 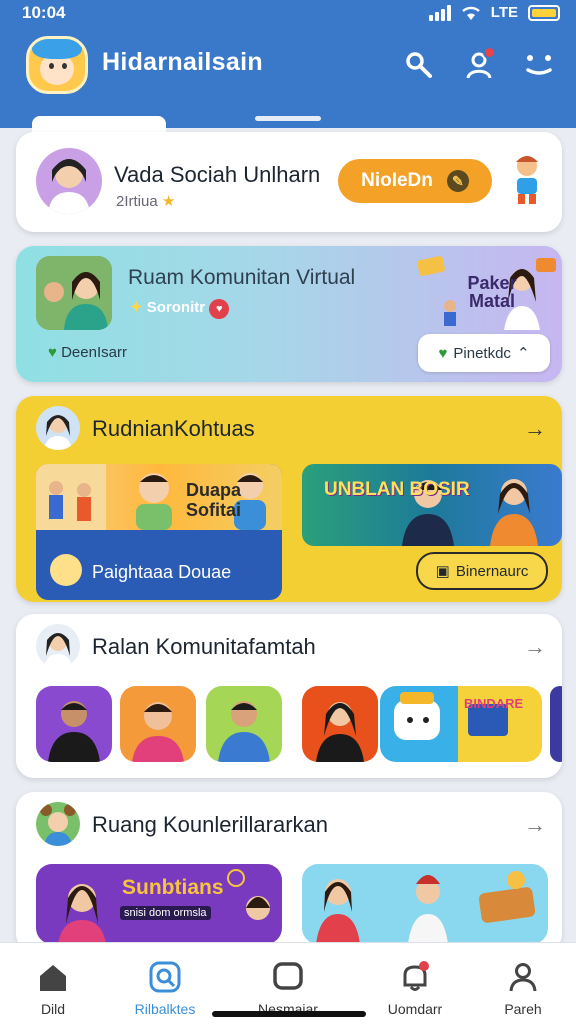 I want to click on profile-action-button: NioIeDn ✎, so click(x=415, y=181).